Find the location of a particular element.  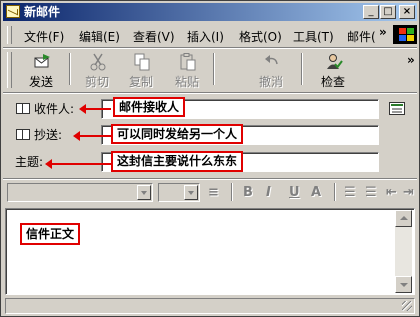

menu-grip is located at coordinates (9, 35).